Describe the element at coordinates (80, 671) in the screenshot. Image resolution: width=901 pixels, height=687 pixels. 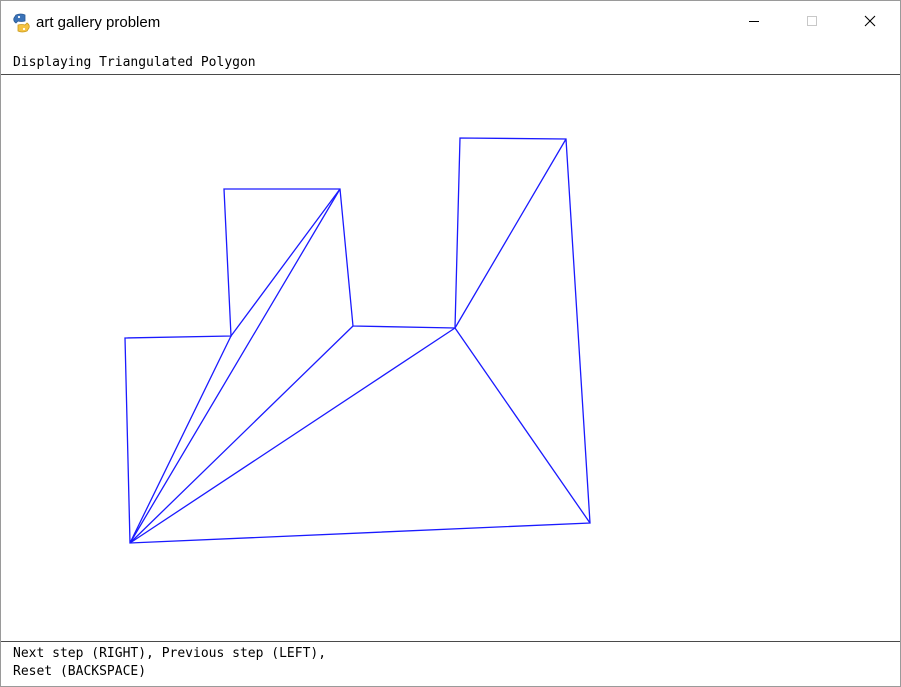
I see `help-text-reset: Reset (BACKSPACE)` at that location.